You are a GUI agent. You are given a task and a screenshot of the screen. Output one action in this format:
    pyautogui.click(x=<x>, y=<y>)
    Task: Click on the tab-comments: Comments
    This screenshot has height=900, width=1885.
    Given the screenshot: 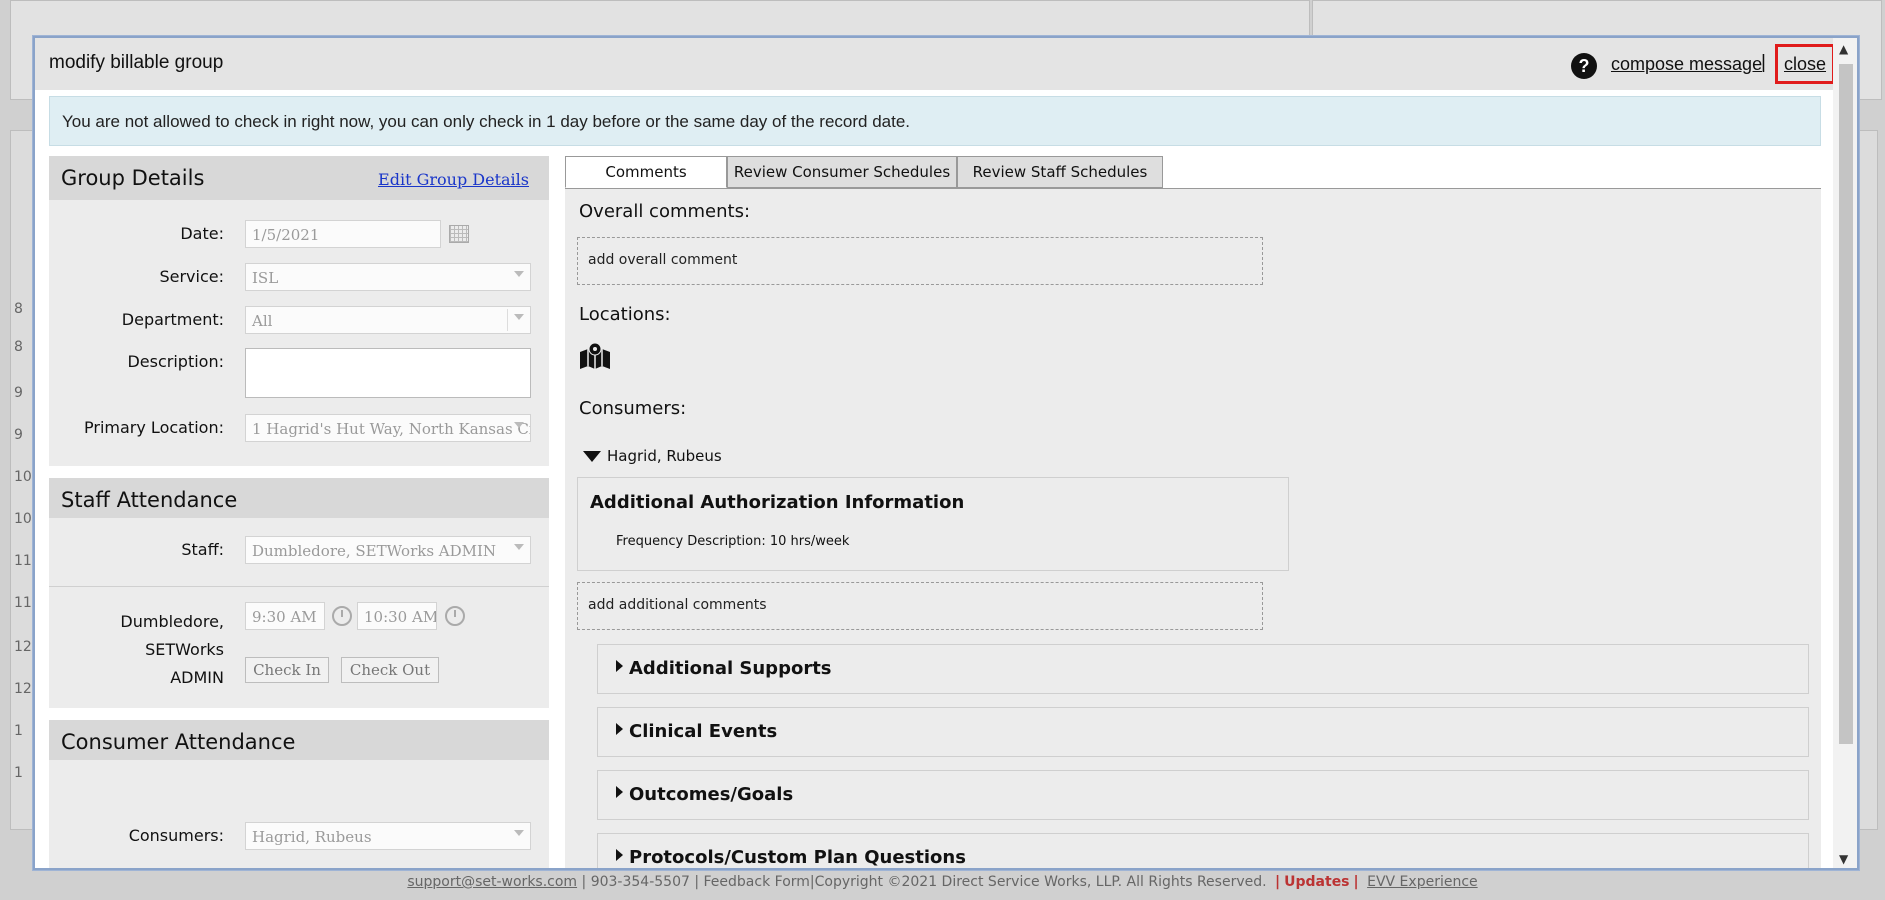 What is the action you would take?
    pyautogui.click(x=646, y=172)
    